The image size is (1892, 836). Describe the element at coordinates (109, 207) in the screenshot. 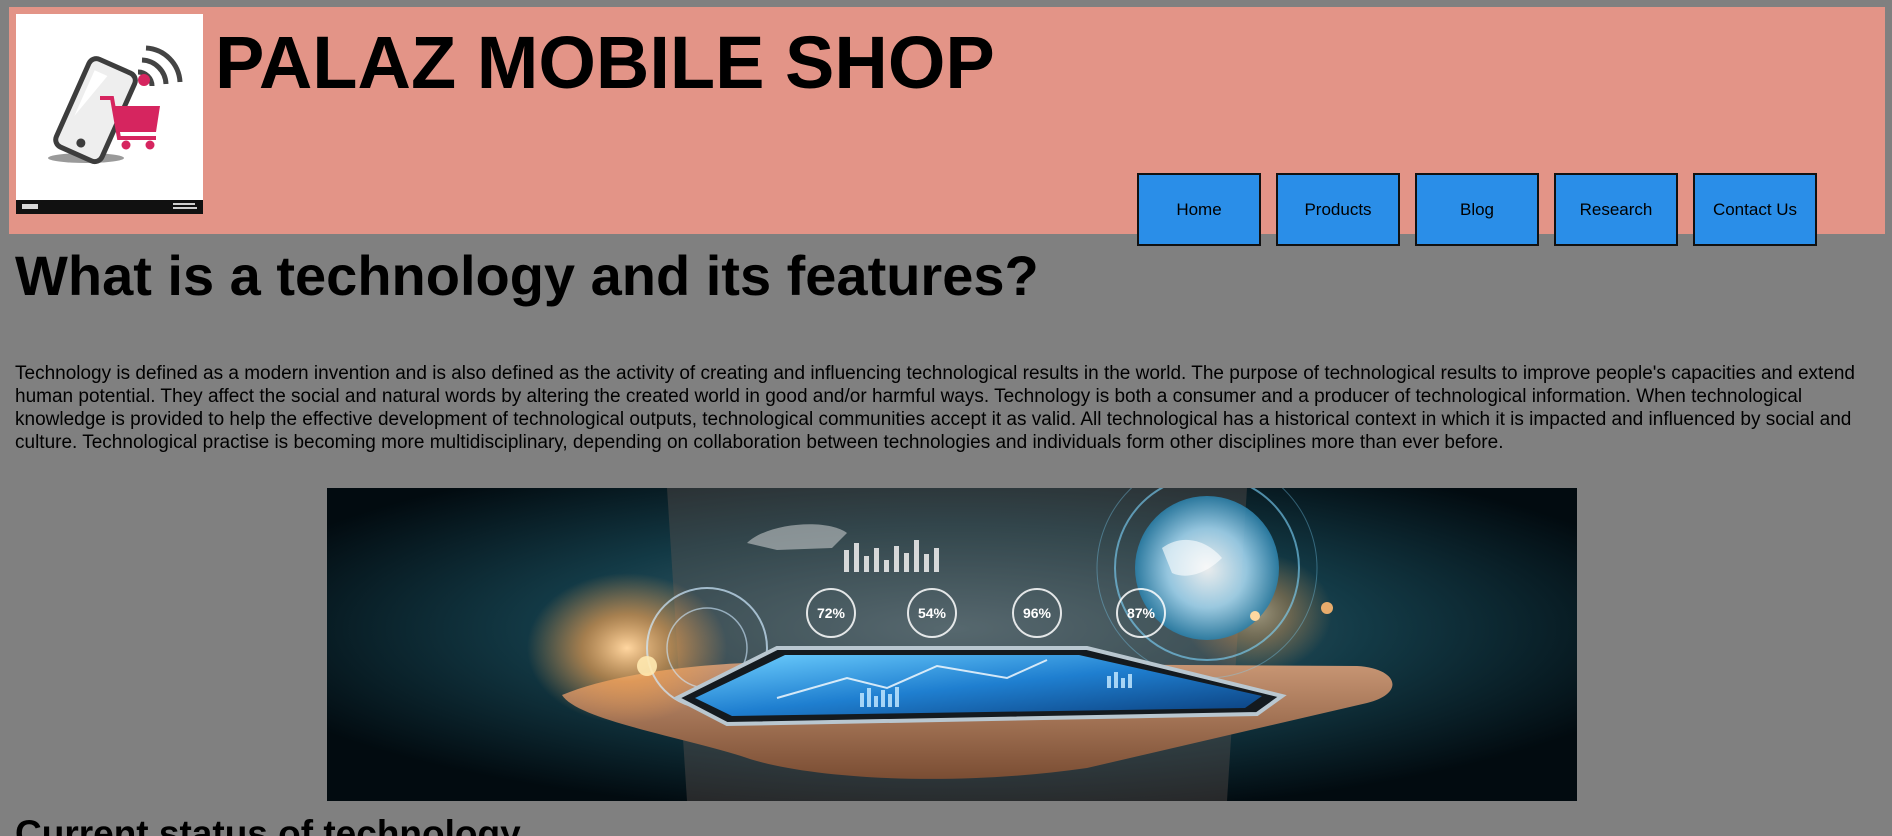

I see `logo-watermark-strip` at that location.